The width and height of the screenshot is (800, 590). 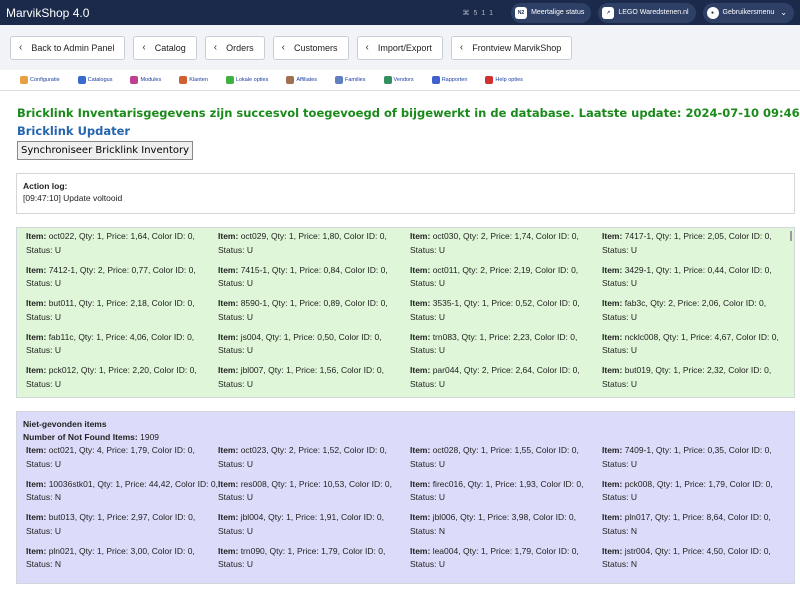 I want to click on item-field: 4, so click(x=99, y=450).